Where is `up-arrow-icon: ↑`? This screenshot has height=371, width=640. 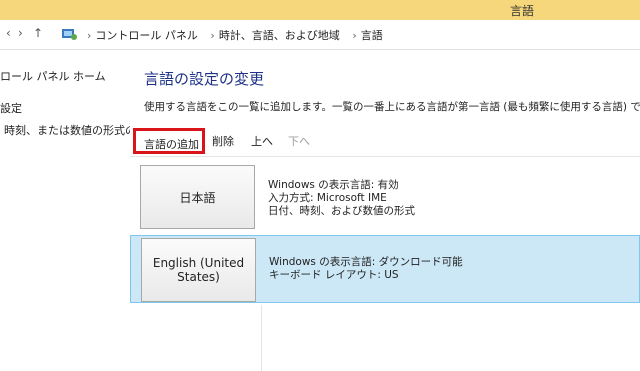
up-arrow-icon: ↑ is located at coordinates (38, 33).